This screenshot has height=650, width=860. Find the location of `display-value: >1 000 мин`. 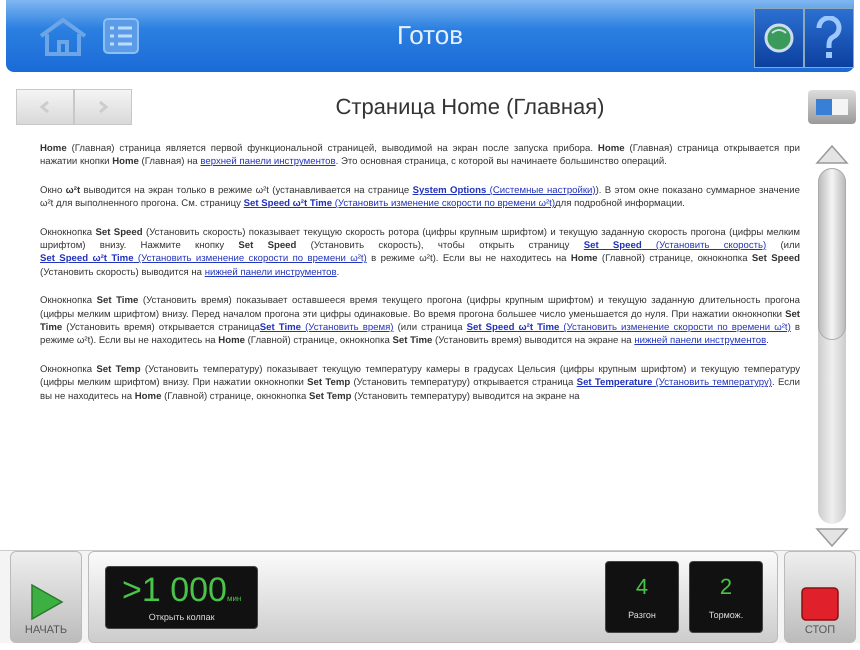

display-value: >1 000 мин is located at coordinates (182, 590).